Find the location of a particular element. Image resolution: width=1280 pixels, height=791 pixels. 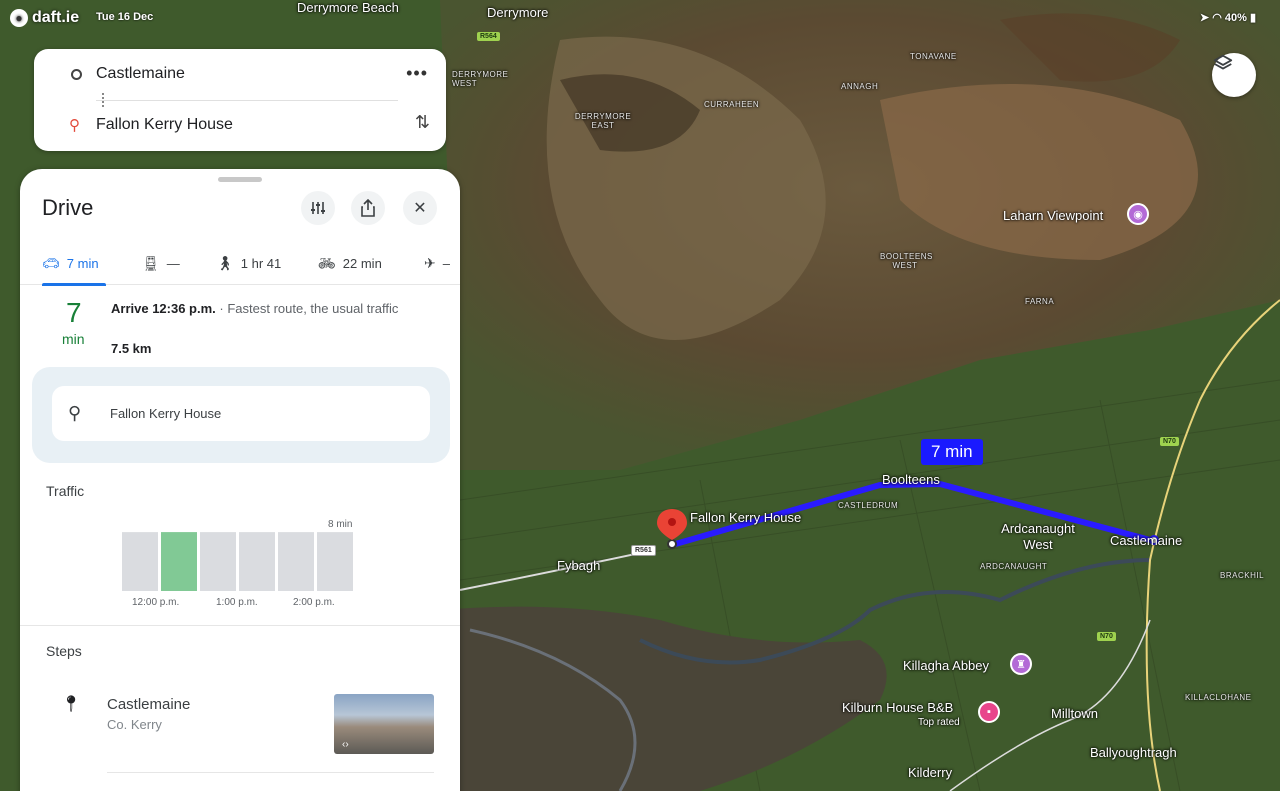

map-label-derrymore-west: DERRYMORE WEST is located at coordinates (480, 79).